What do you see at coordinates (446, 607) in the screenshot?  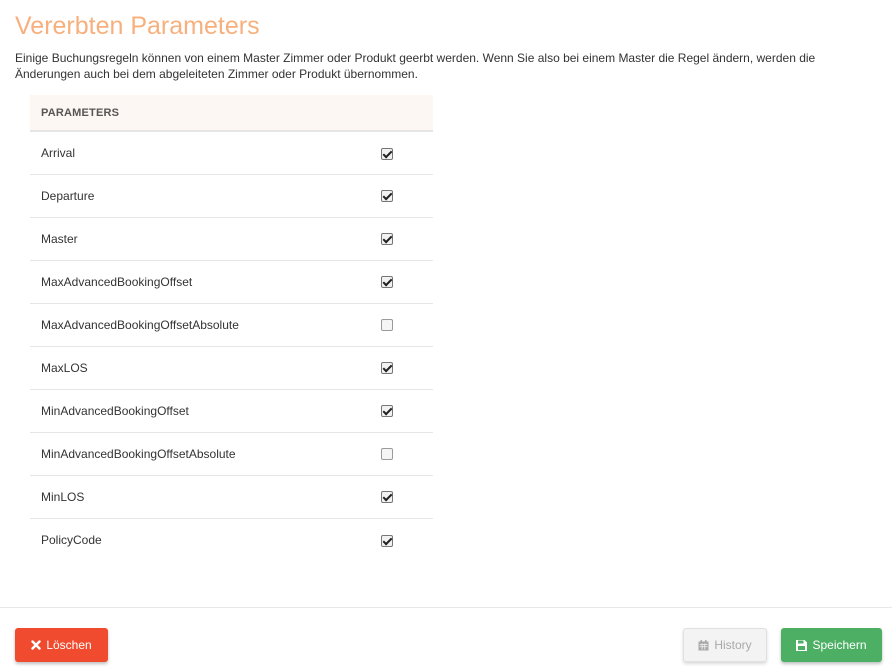 I see `footer-divider` at bounding box center [446, 607].